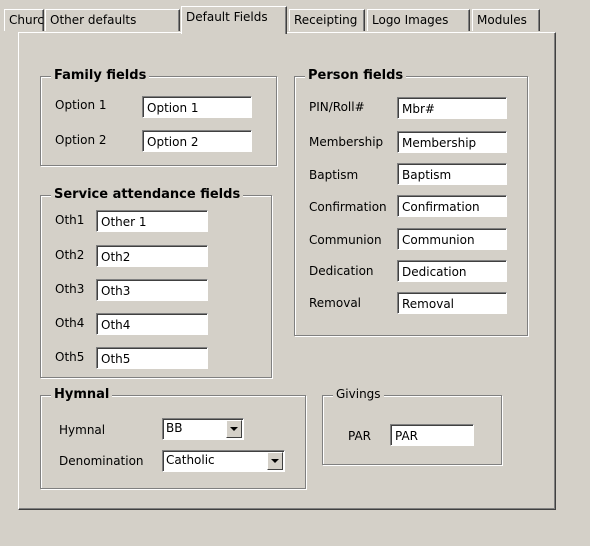 This screenshot has height=546, width=590. What do you see at coordinates (101, 461) in the screenshot?
I see `denomination-label: Denomination` at bounding box center [101, 461].